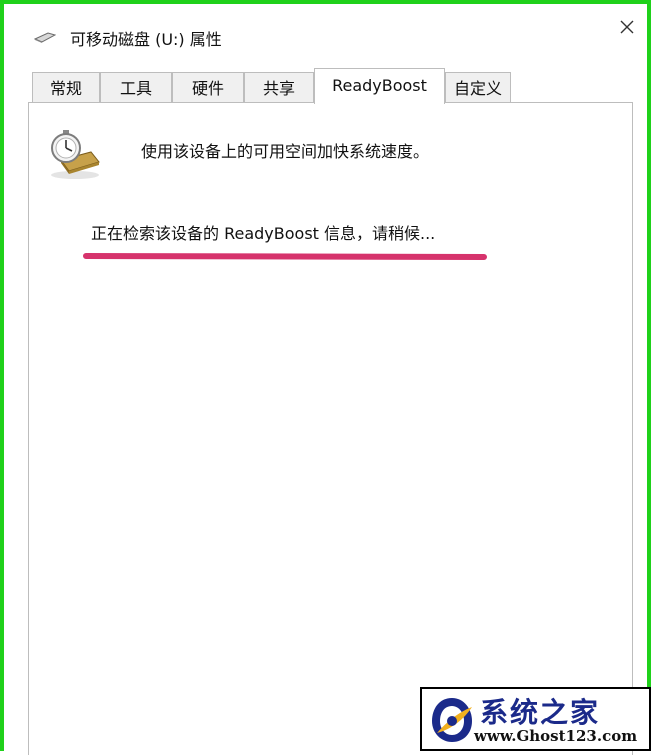  Describe the element at coordinates (556, 736) in the screenshot. I see `watermark-url: www.Ghost123.com` at that location.